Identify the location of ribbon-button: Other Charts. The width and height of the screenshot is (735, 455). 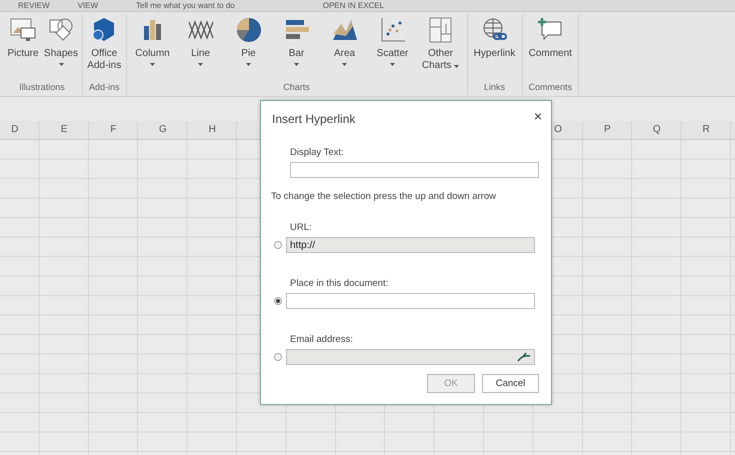
(440, 48).